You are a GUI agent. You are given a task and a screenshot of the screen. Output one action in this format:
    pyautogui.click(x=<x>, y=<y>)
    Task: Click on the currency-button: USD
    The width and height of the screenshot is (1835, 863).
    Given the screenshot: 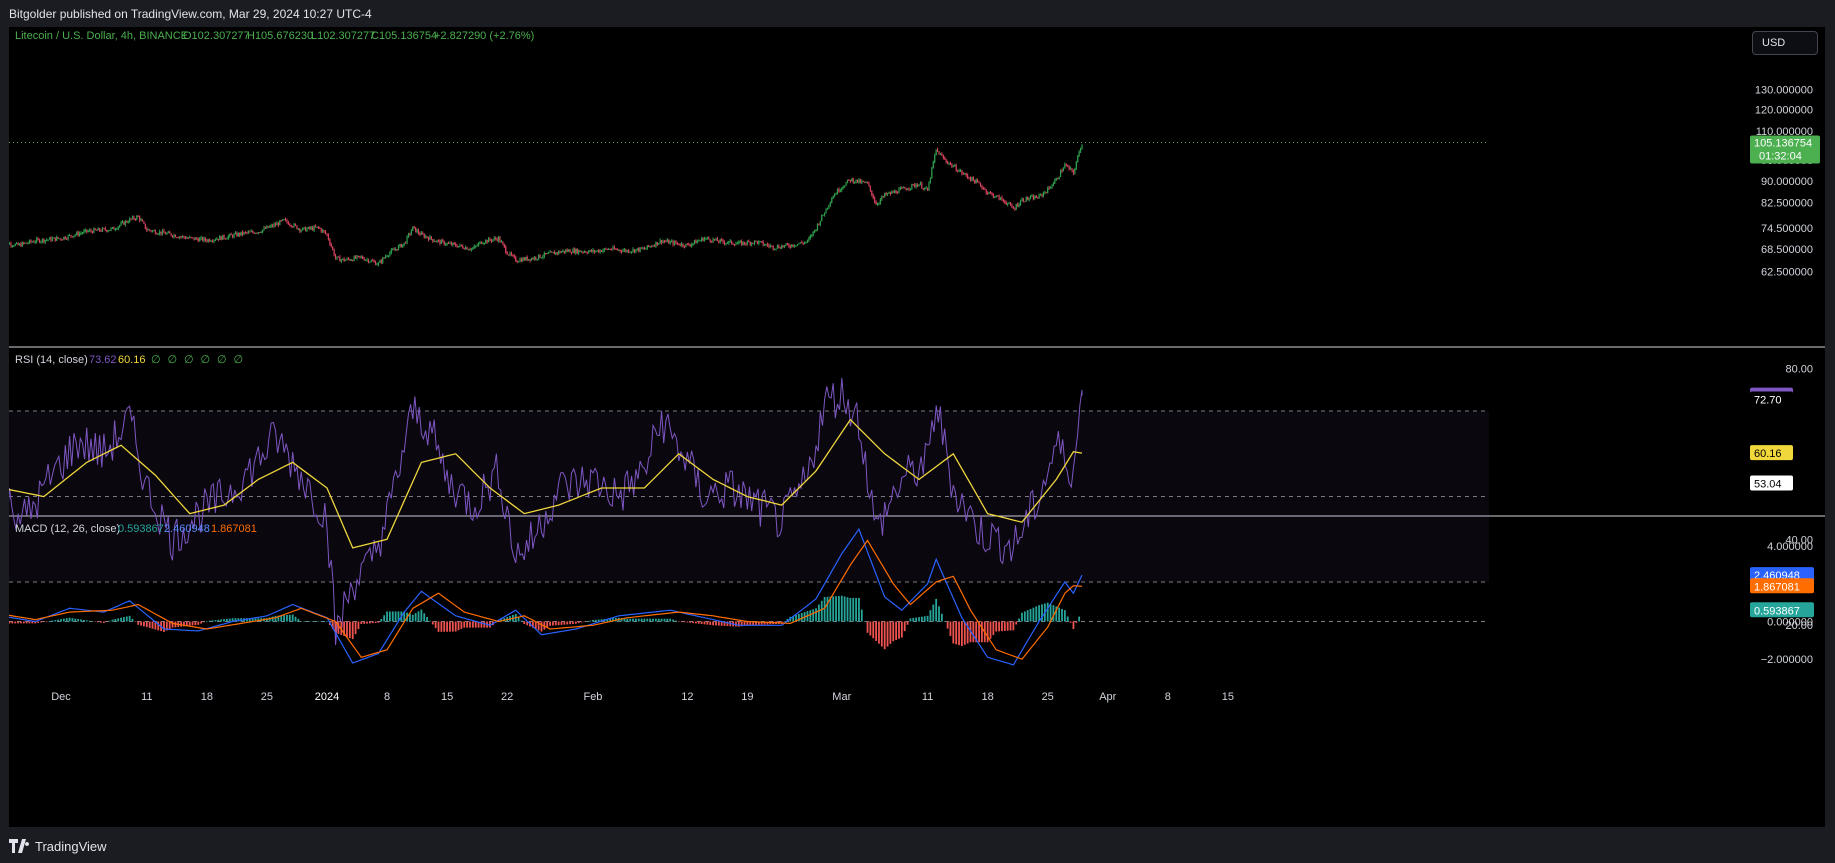 What is the action you would take?
    pyautogui.click(x=1785, y=43)
    